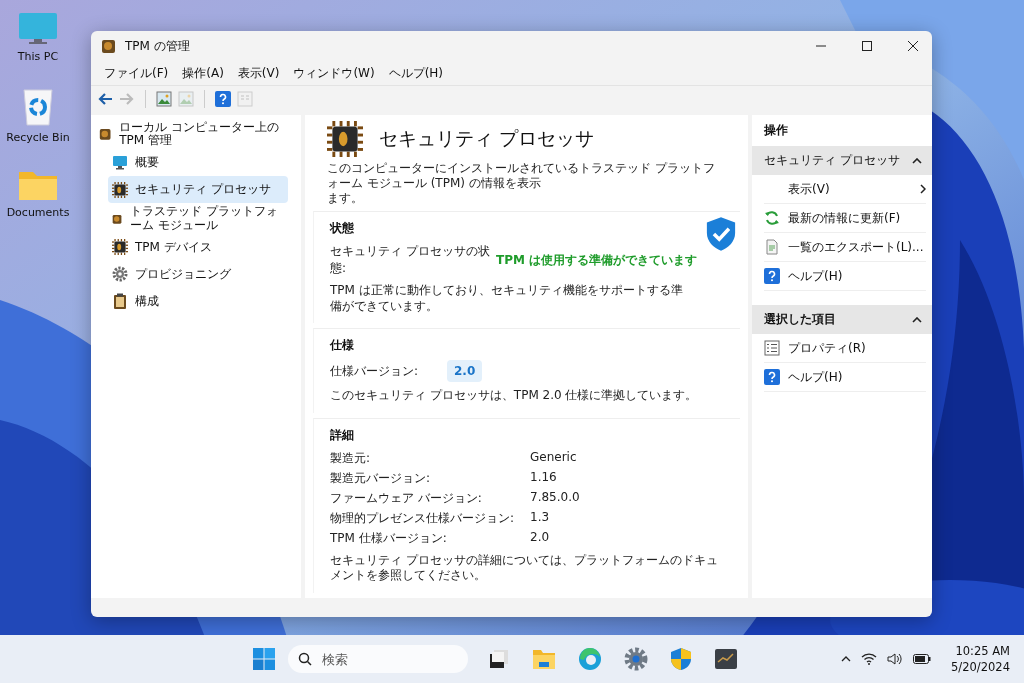  I want to click on volume-icon, so click(895, 659).